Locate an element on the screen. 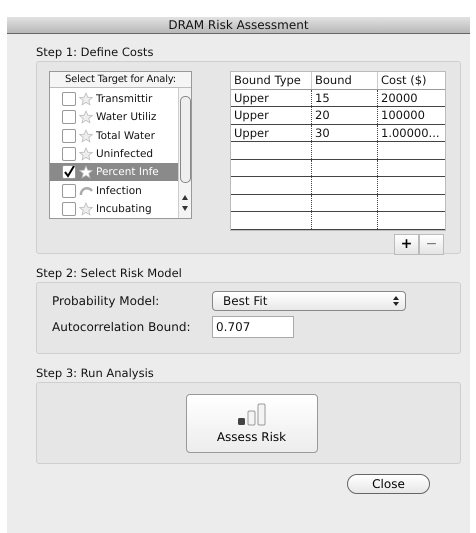 Image resolution: width=476 pixels, height=533 pixels. column-header: Bound is located at coordinates (345, 80).